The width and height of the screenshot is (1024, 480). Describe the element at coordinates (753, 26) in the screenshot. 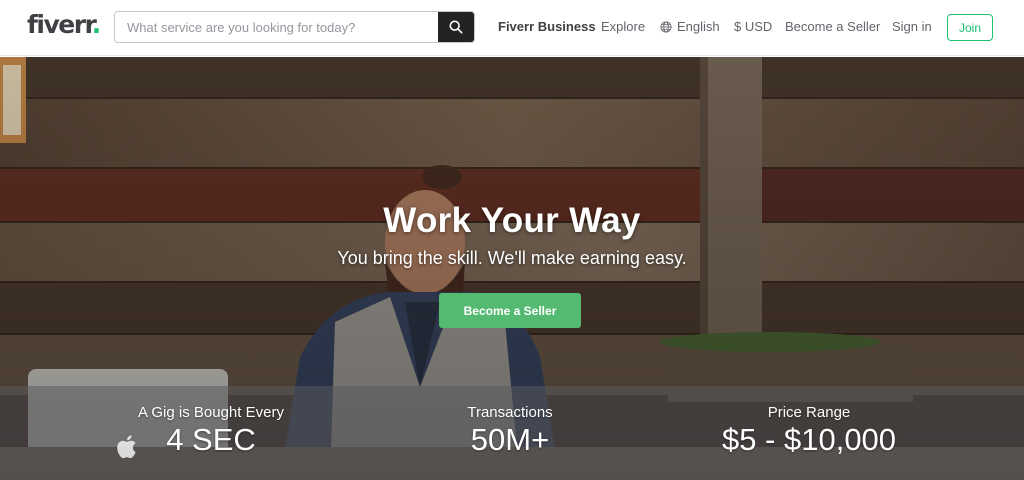

I see `nav-currency: $ USD` at that location.